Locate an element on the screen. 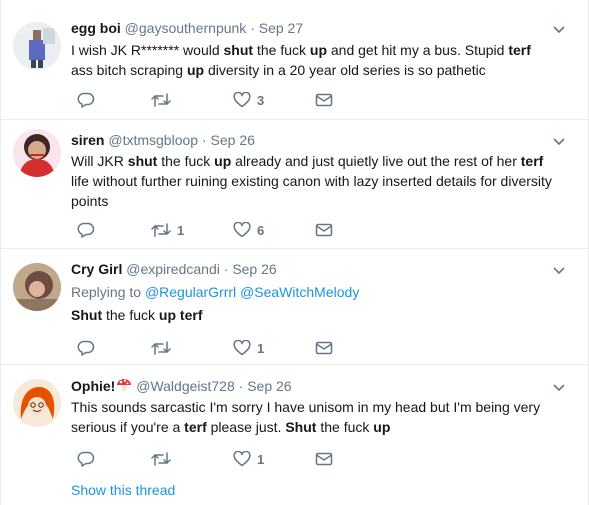 Image resolution: width=589 pixels, height=505 pixels. tweet-actions: 1 6 is located at coordinates (211, 230).